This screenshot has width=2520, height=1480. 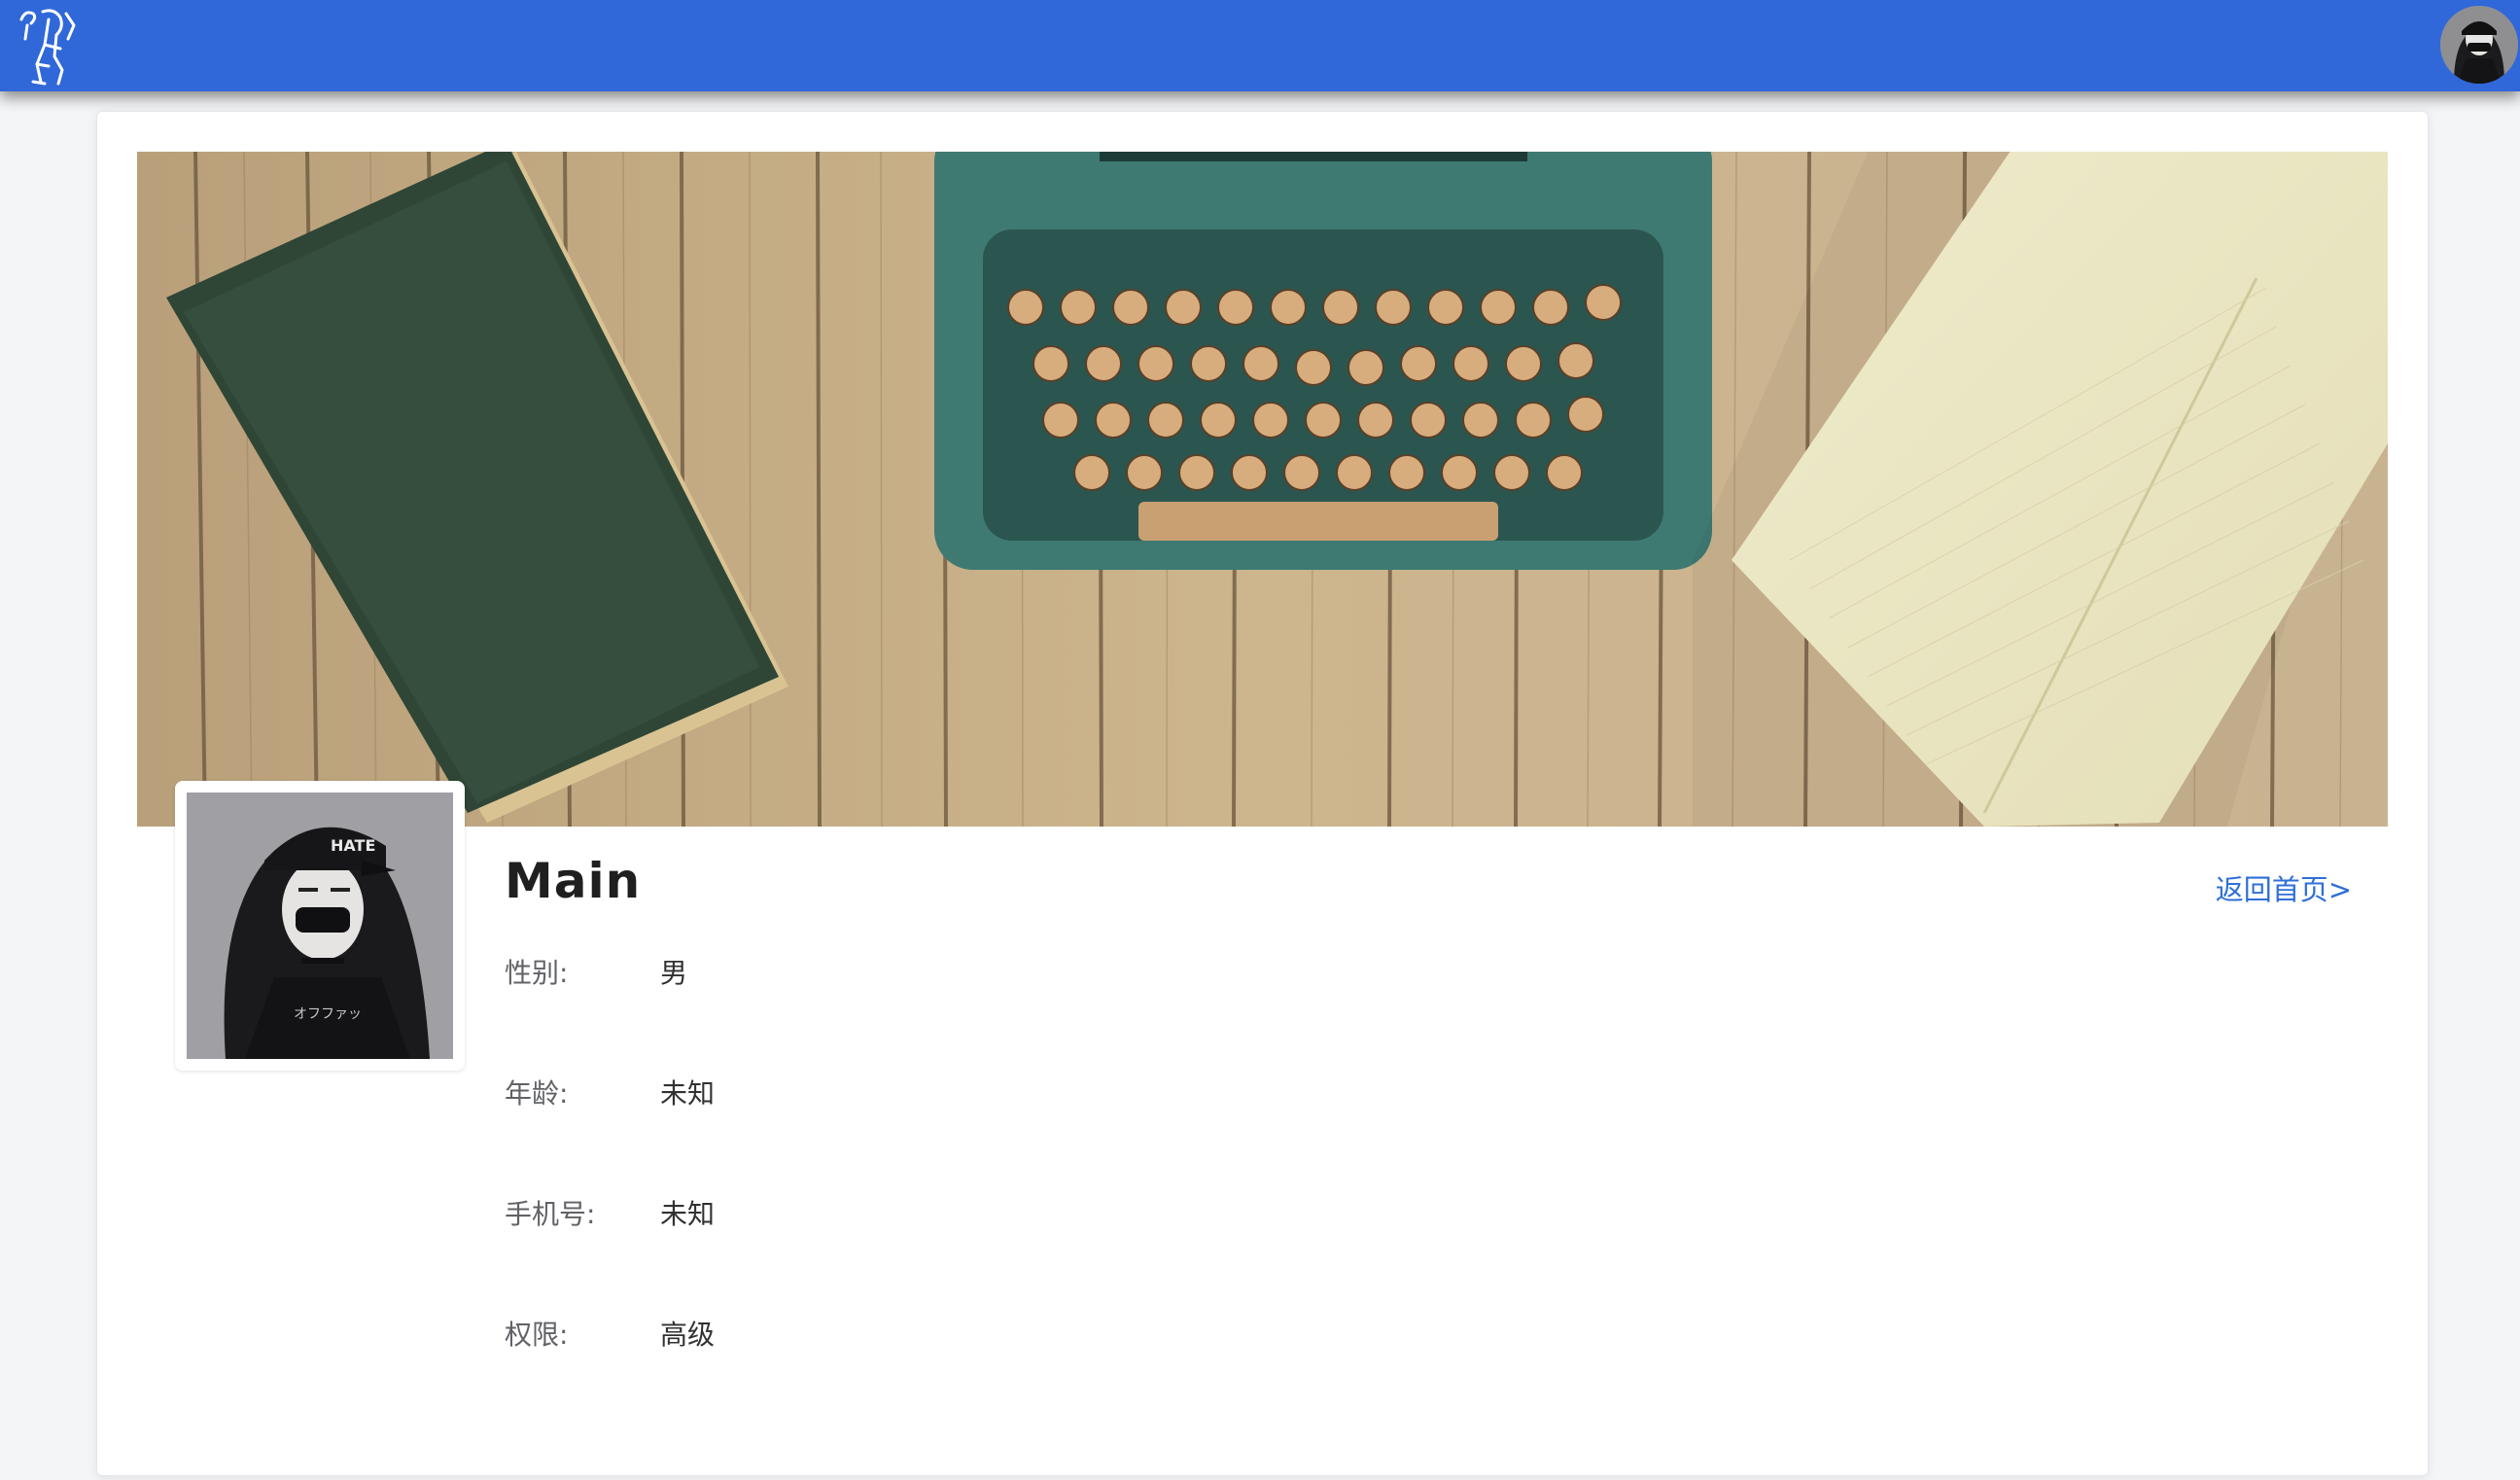 What do you see at coordinates (328, 1014) in the screenshot?
I see `svg-text: オフファッ` at bounding box center [328, 1014].